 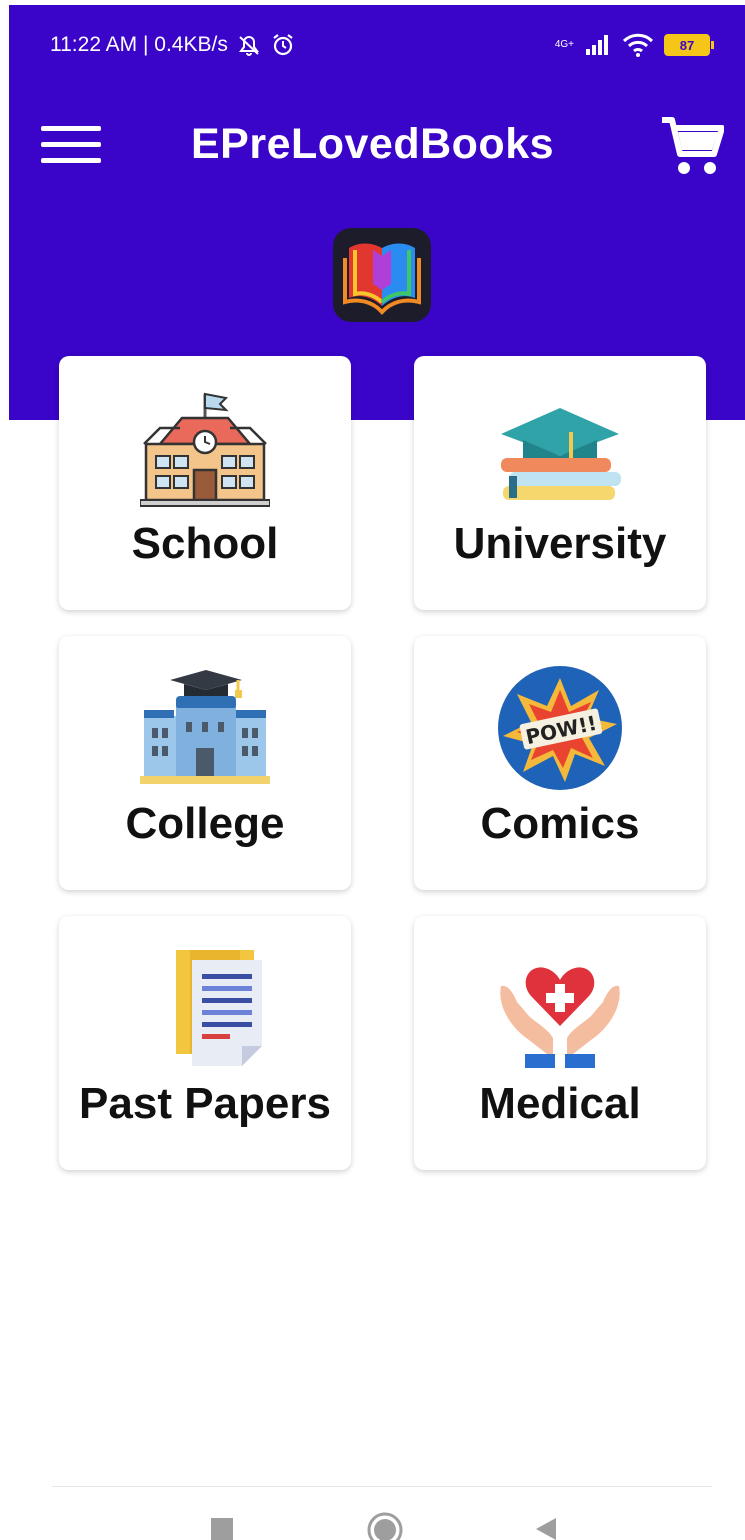 I want to click on shopping-cart-icon, so click(x=692, y=146).